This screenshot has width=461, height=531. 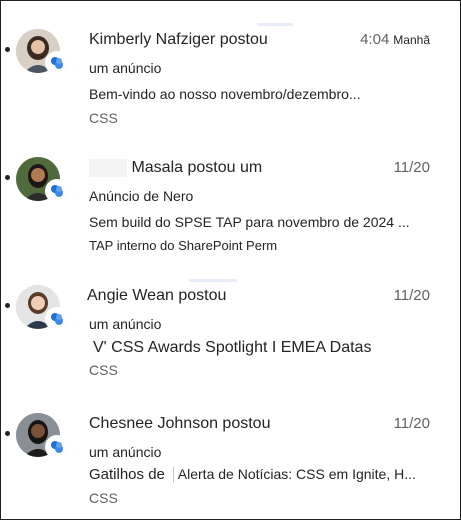 What do you see at coordinates (395, 39) in the screenshot?
I see `timestamp: 4:04 Manhã` at bounding box center [395, 39].